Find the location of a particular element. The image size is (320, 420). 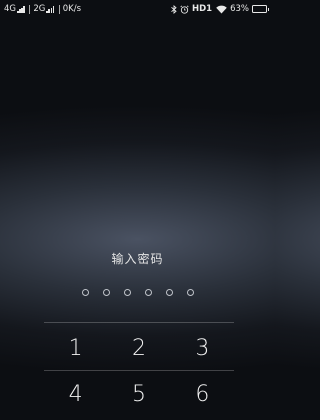

network-2: 2G is located at coordinates (44, 9).